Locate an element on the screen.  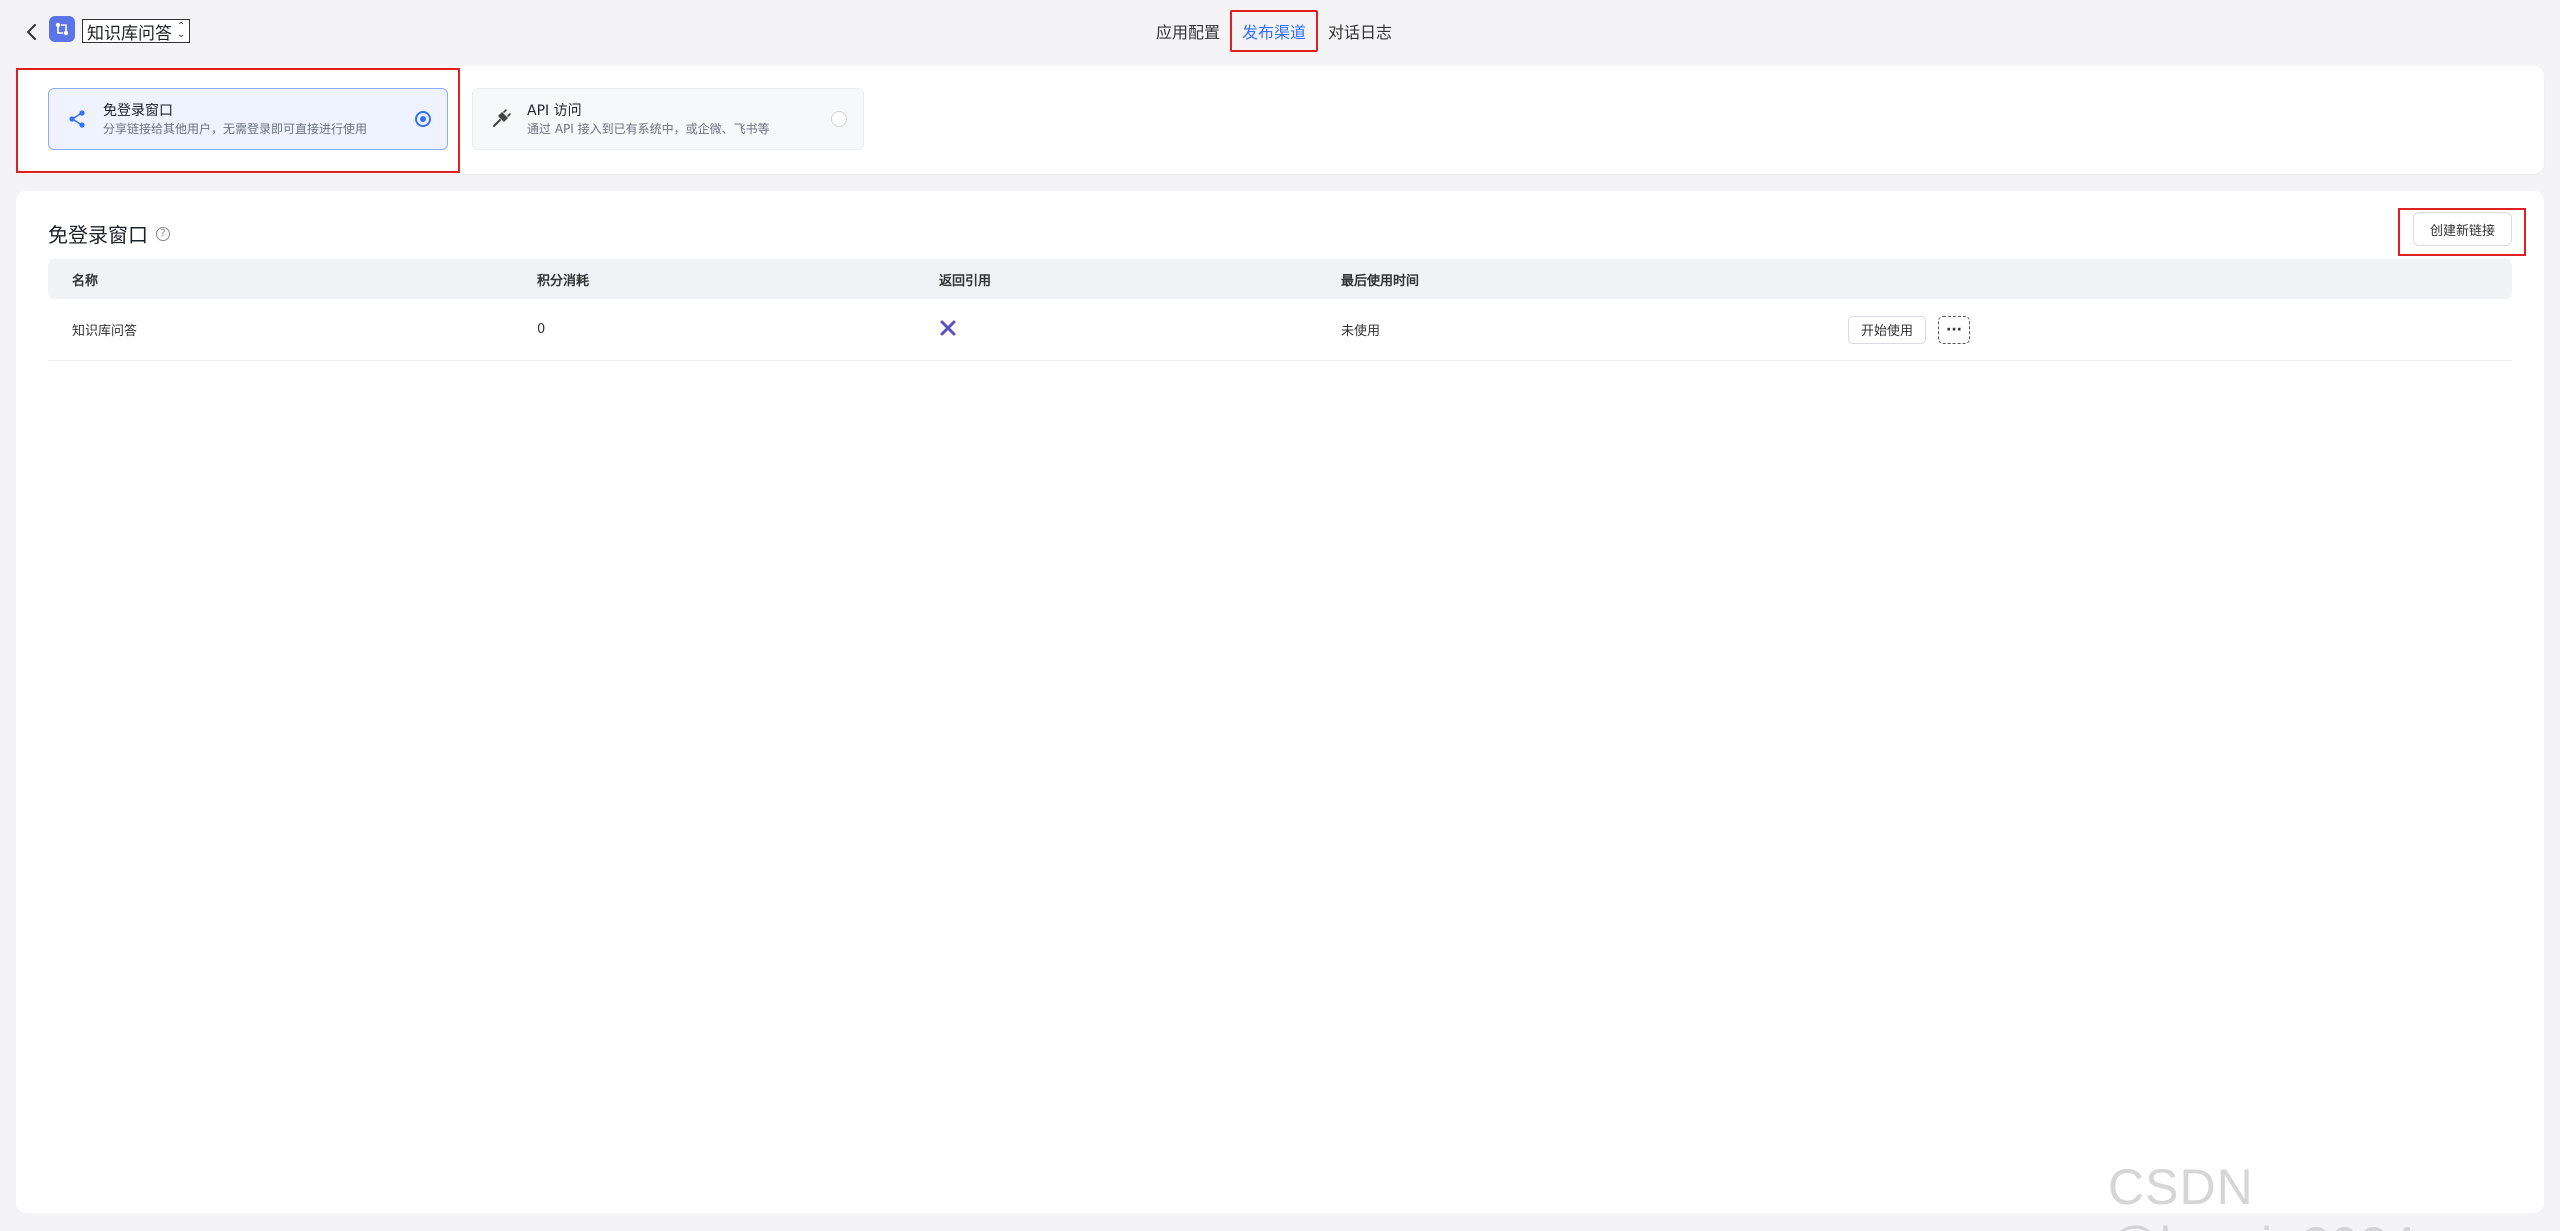
cell-last-used: 未使用 is located at coordinates (1361, 331).